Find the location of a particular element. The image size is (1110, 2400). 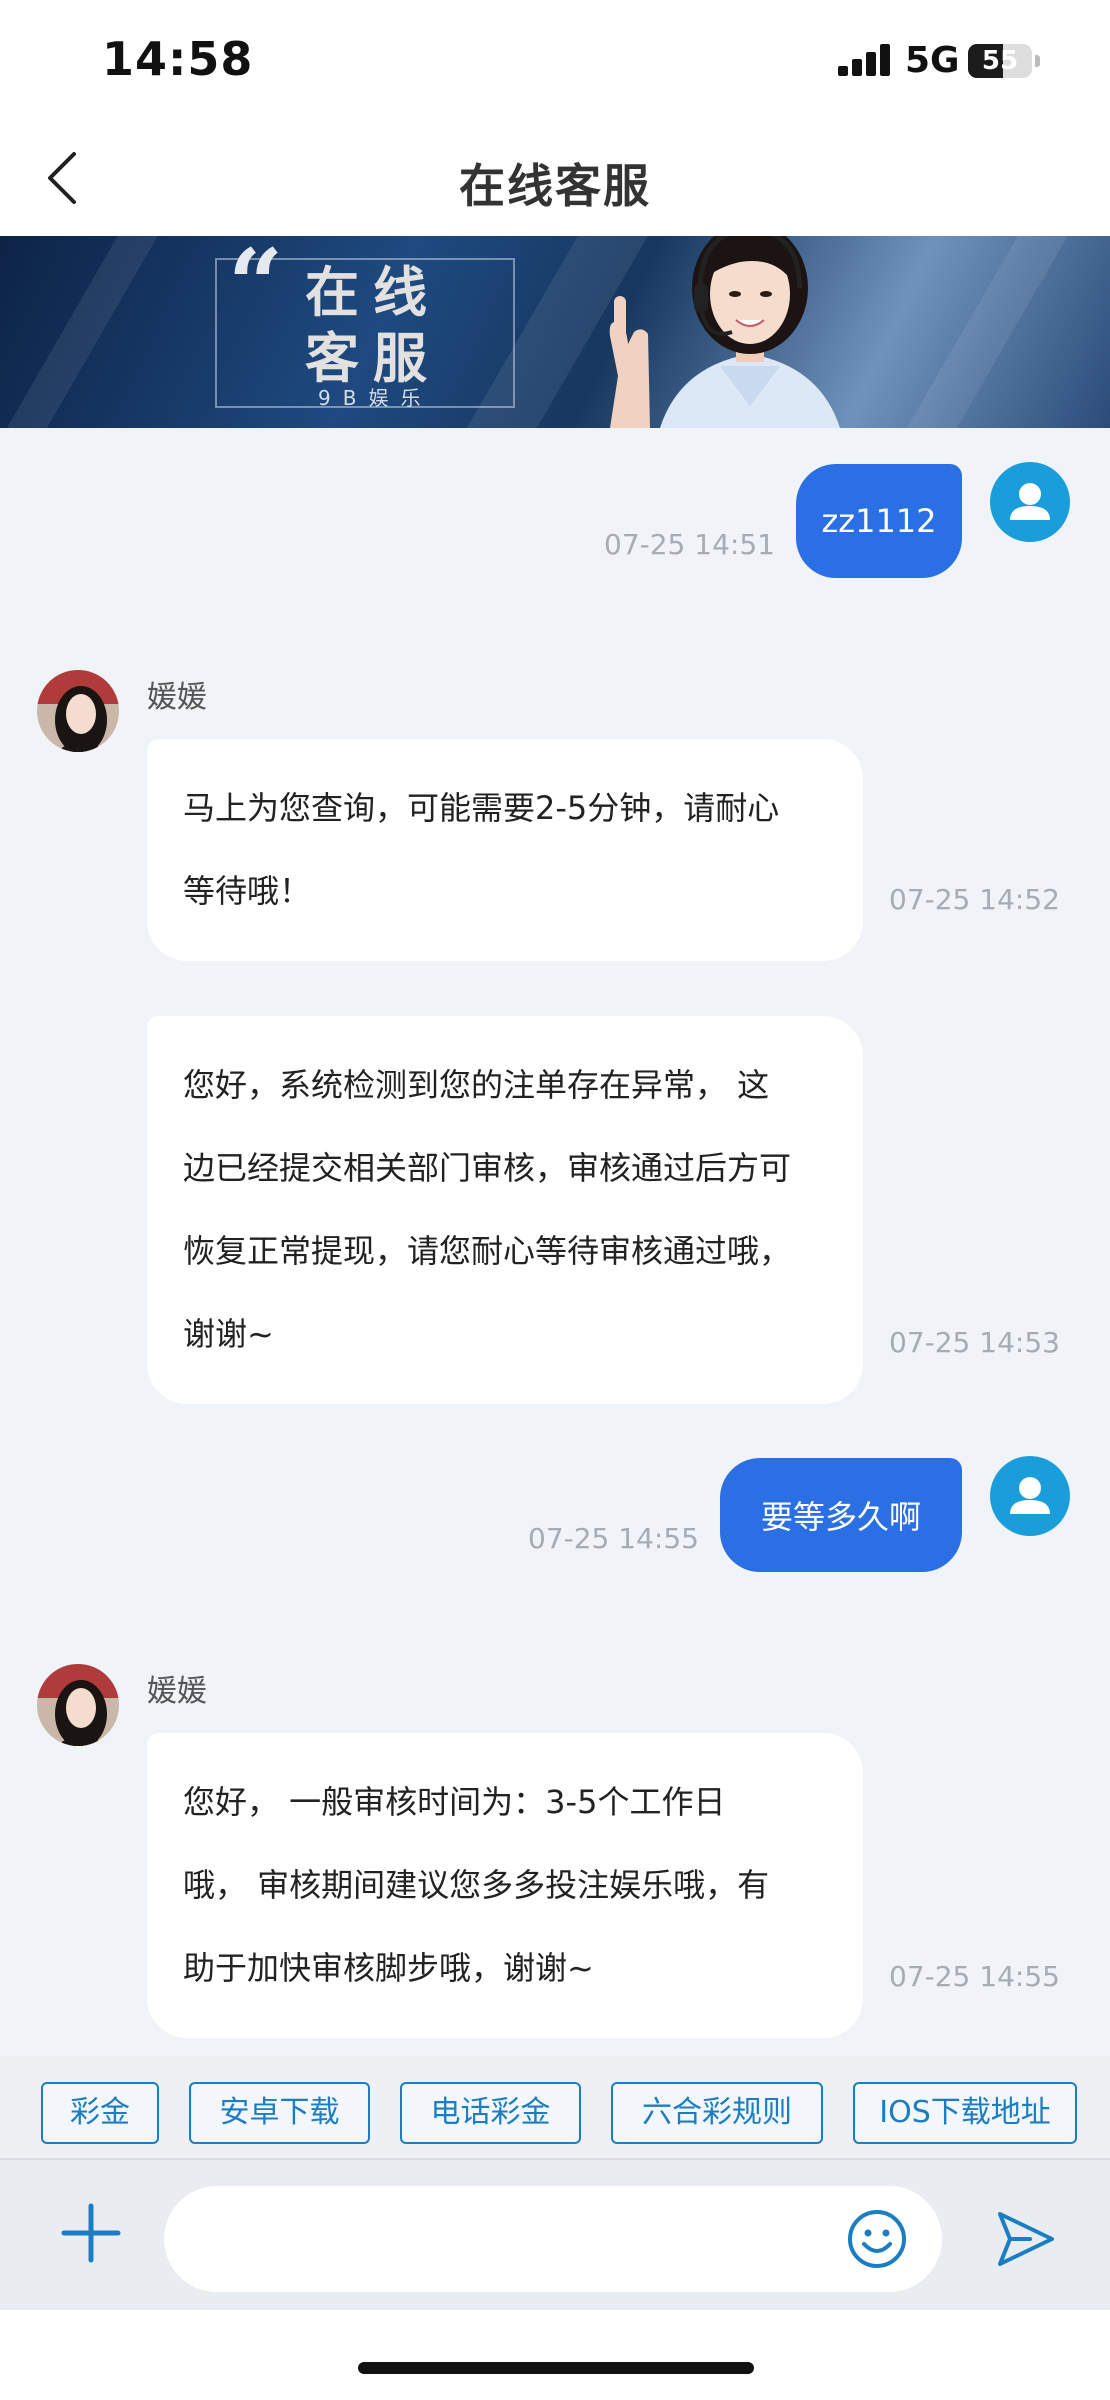

message-line: 哦， 审核期间建议您多多投注娱乐哦，有 is located at coordinates (476, 1885).